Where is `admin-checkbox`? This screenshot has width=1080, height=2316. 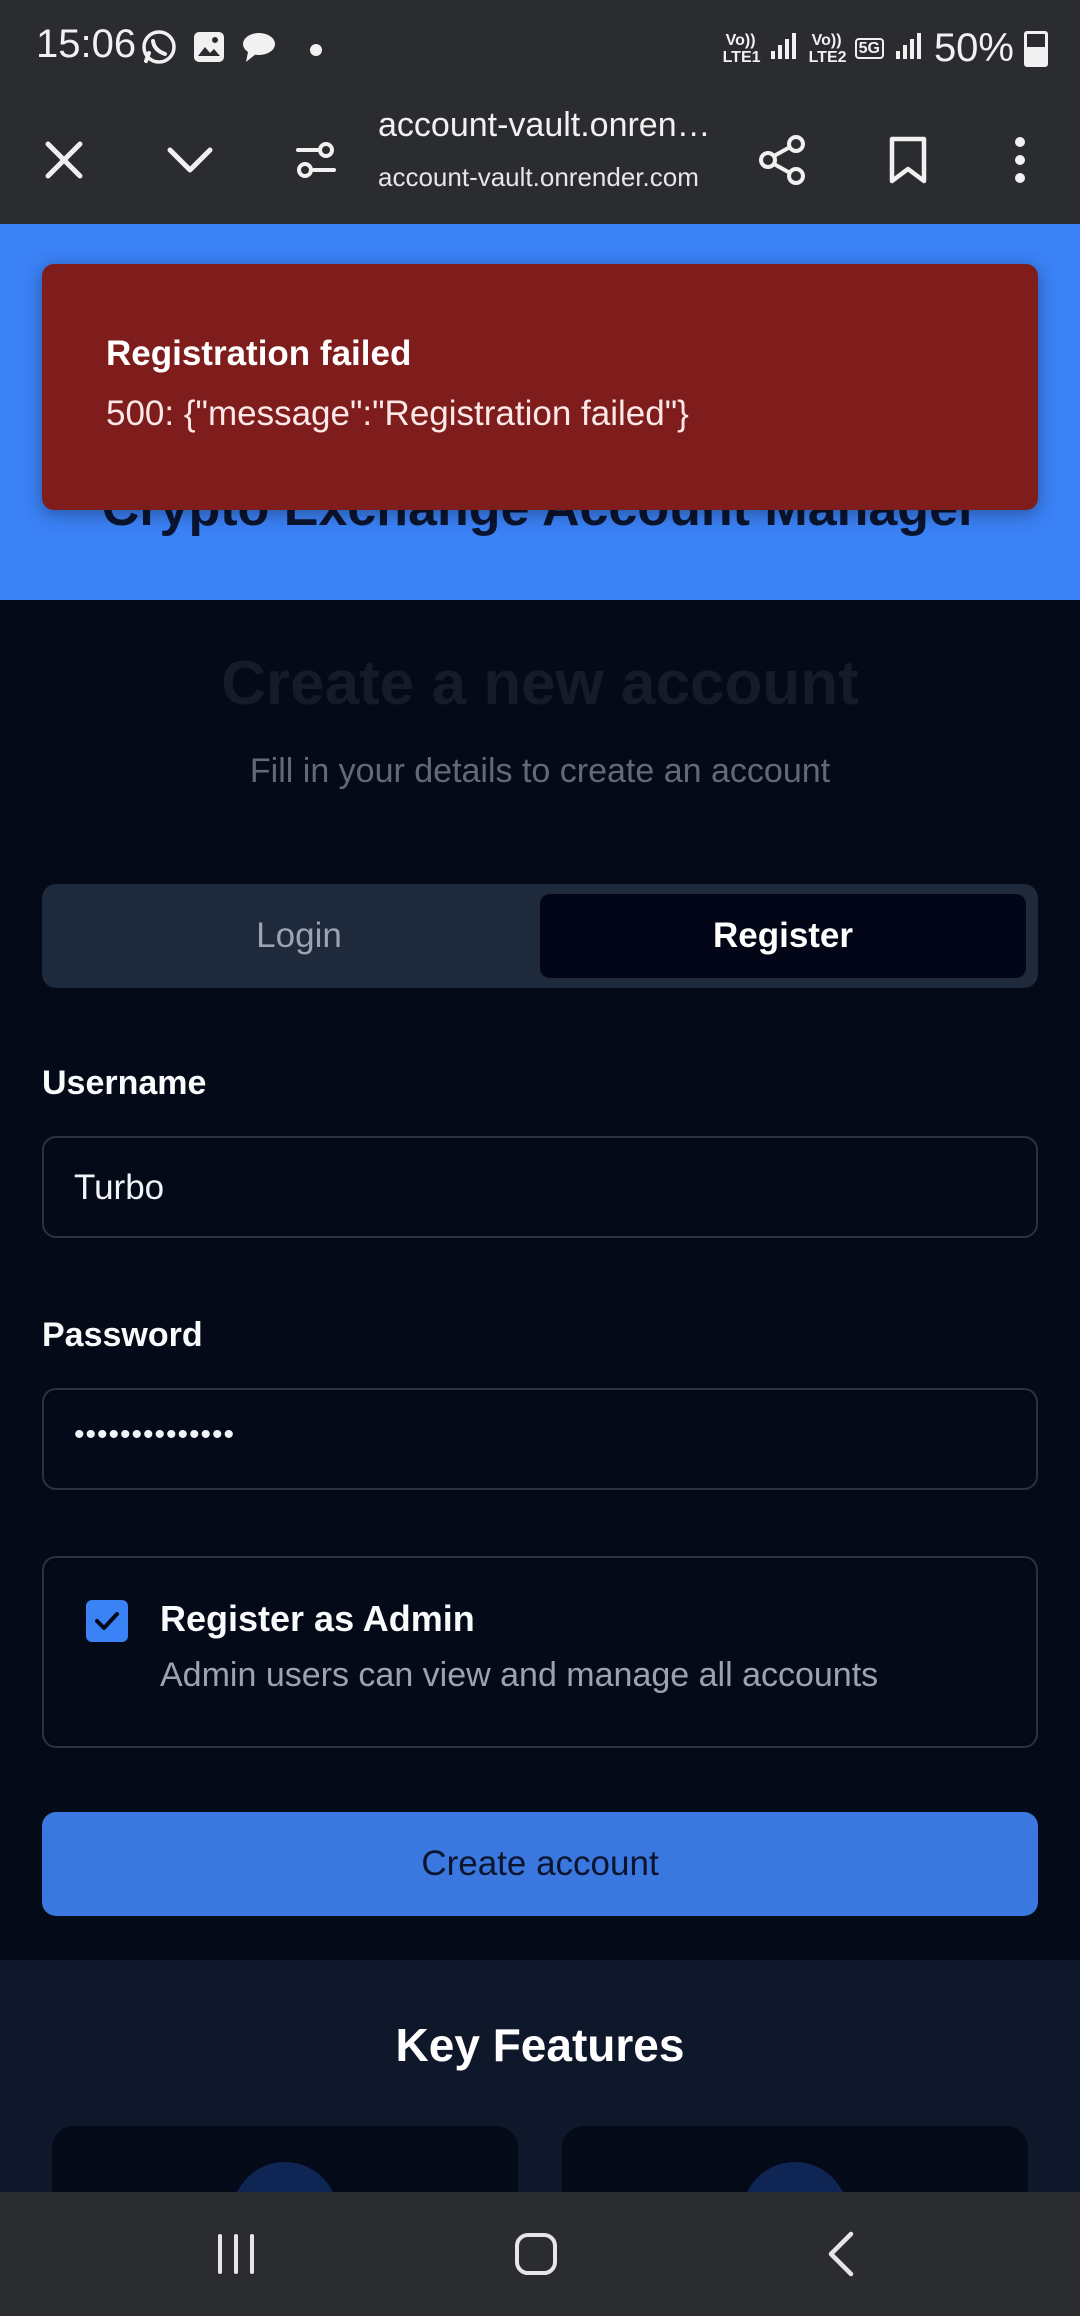 admin-checkbox is located at coordinates (107, 1621).